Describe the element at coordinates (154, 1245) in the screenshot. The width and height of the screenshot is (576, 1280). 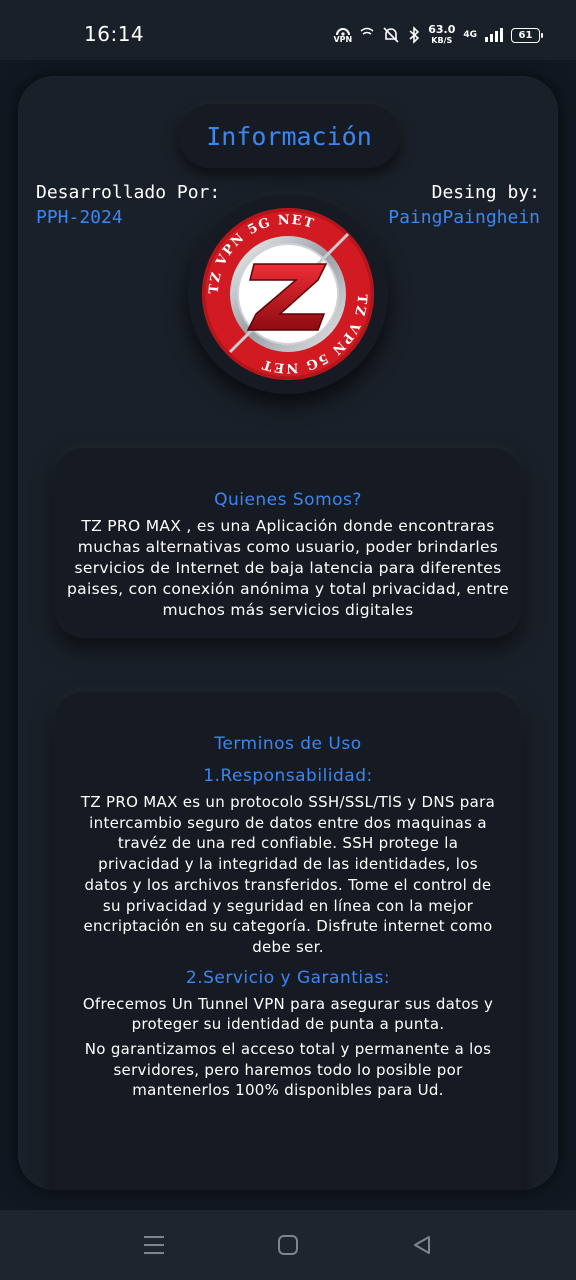
I see `menu-icon` at that location.